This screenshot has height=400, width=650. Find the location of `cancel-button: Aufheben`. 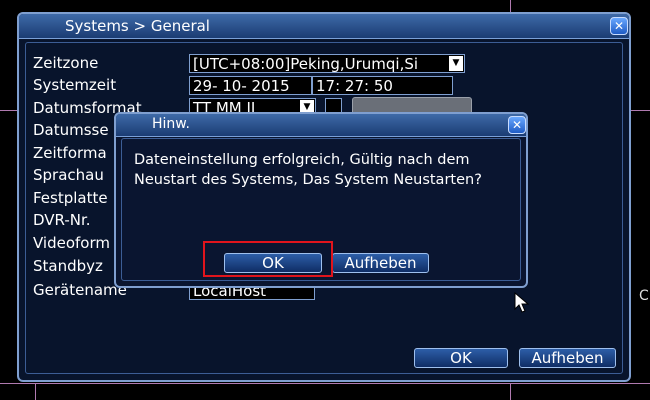

cancel-button: Aufheben is located at coordinates (567, 358).